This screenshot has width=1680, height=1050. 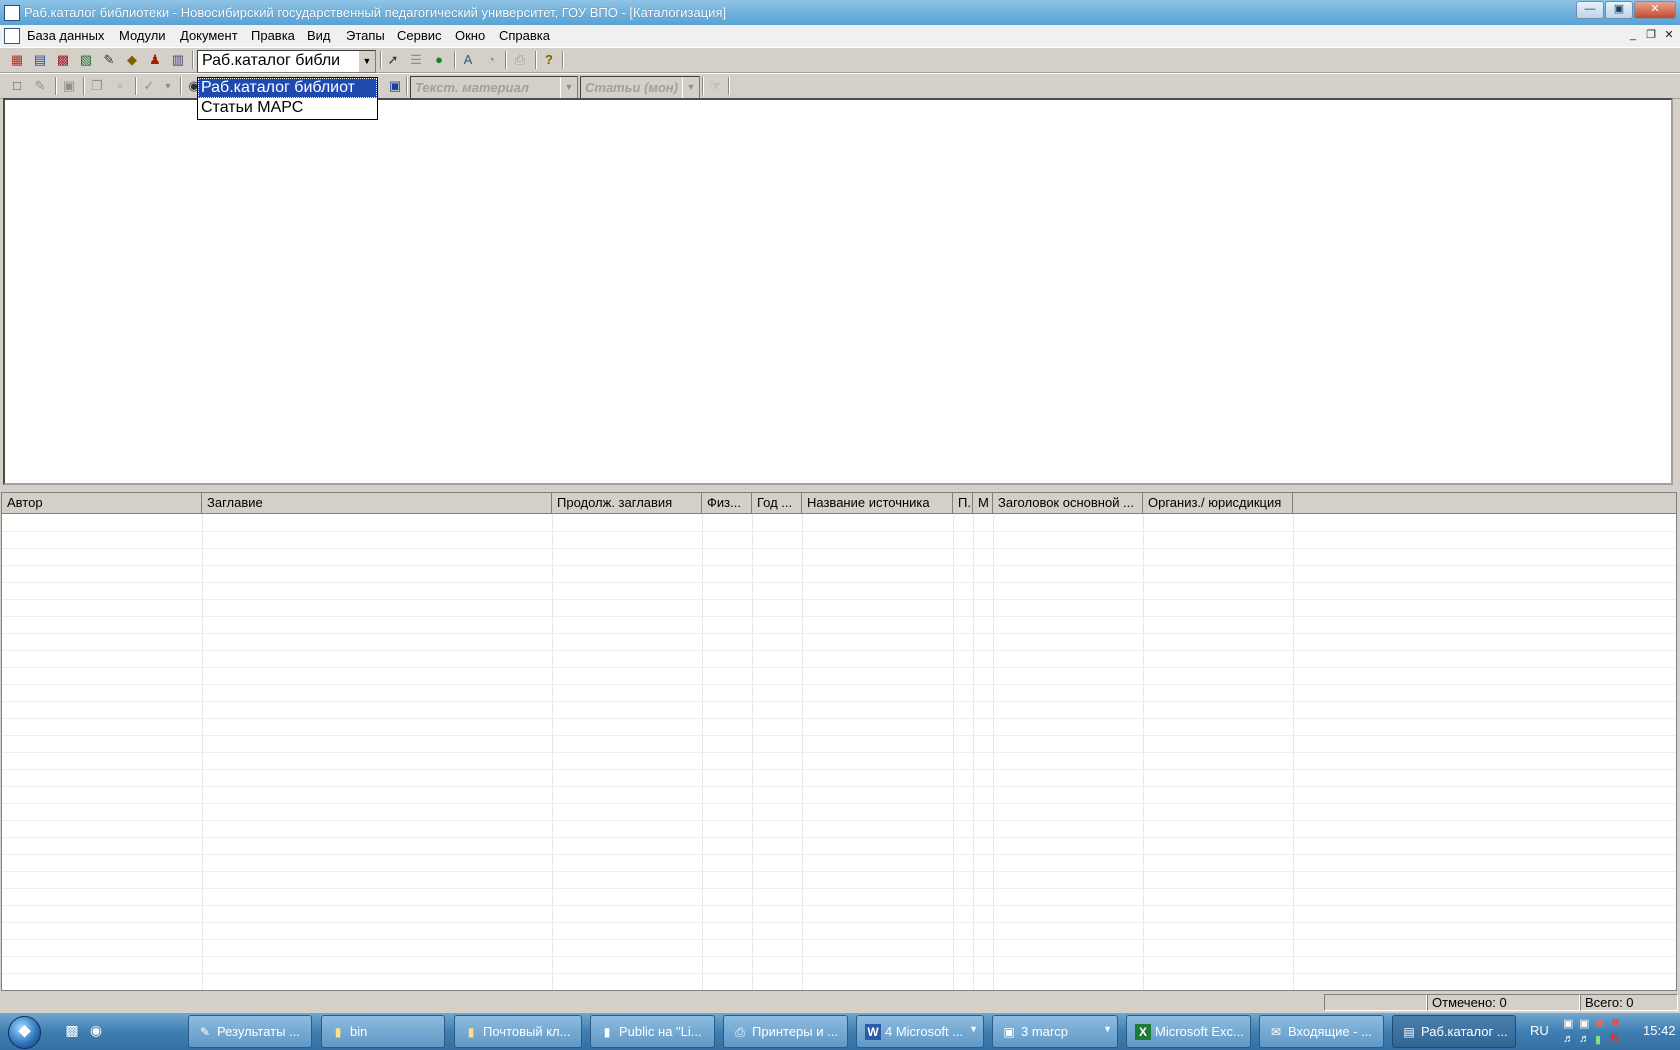 I want to click on menu-window: Окно, so click(x=470, y=35).